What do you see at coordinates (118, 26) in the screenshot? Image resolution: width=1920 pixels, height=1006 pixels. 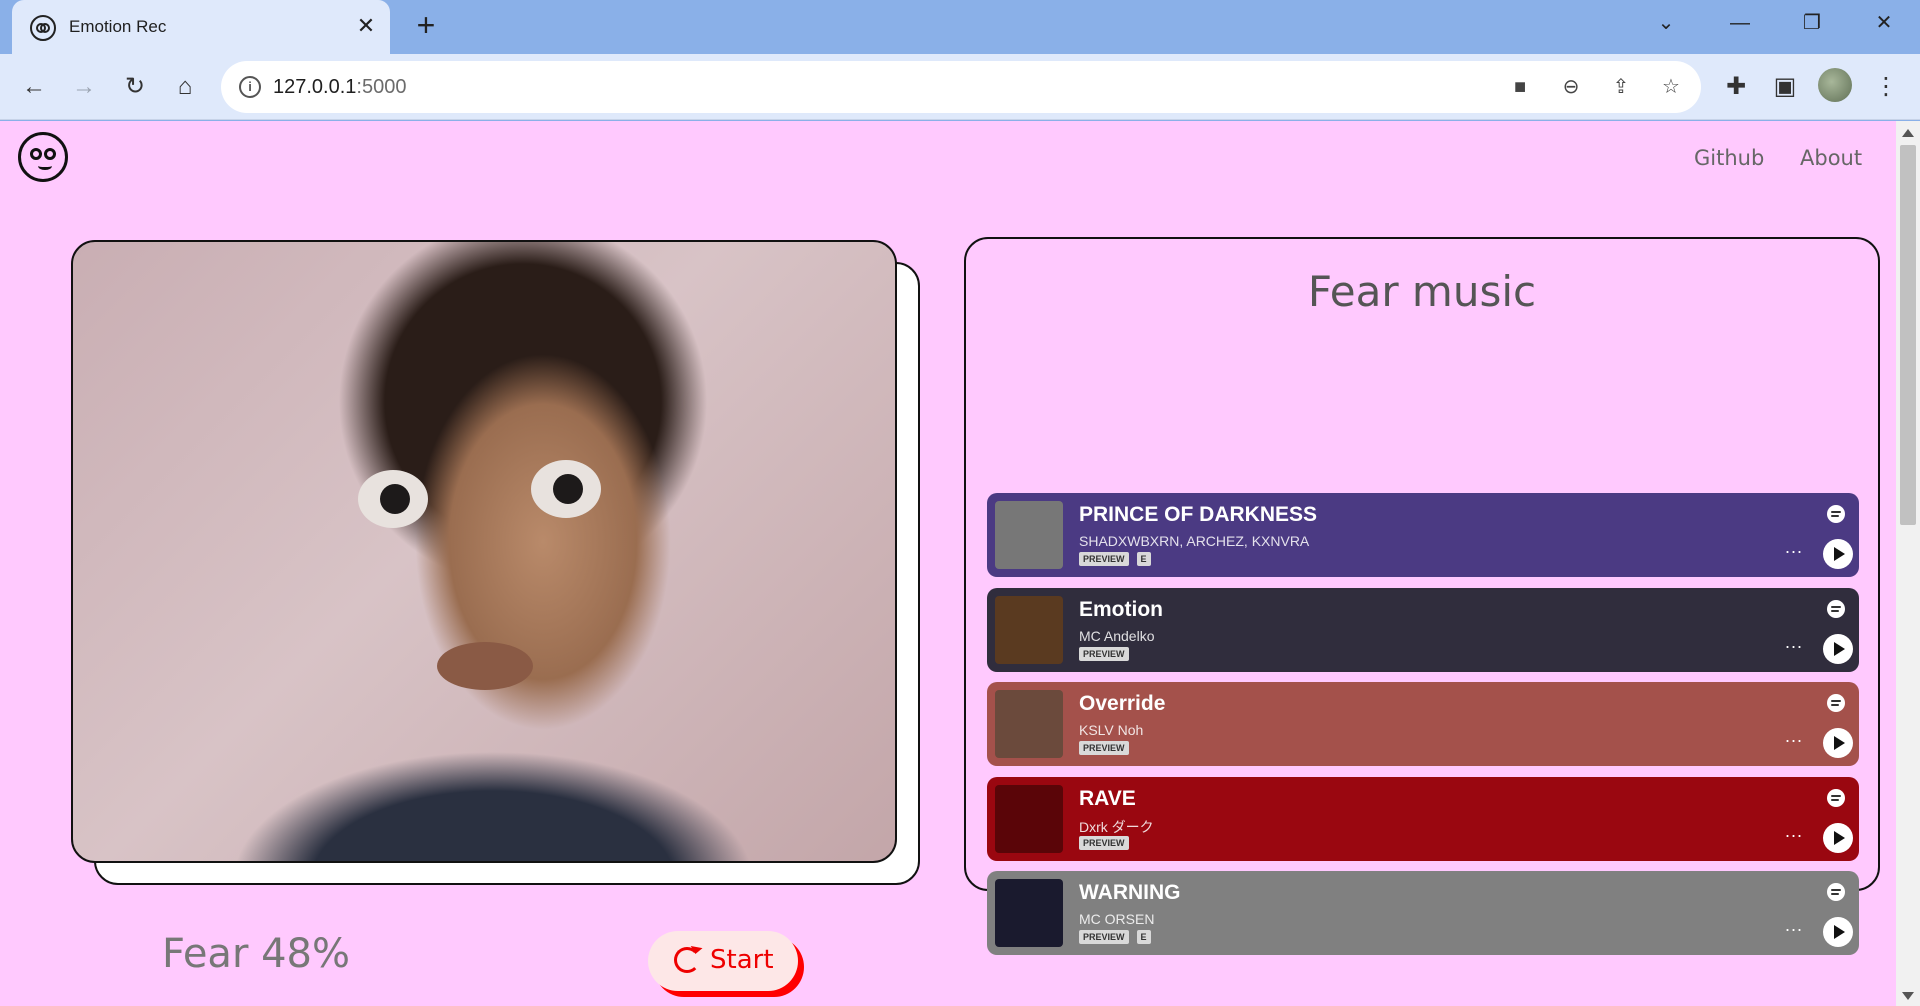 I see `tab-title: Emotion Rec` at bounding box center [118, 26].